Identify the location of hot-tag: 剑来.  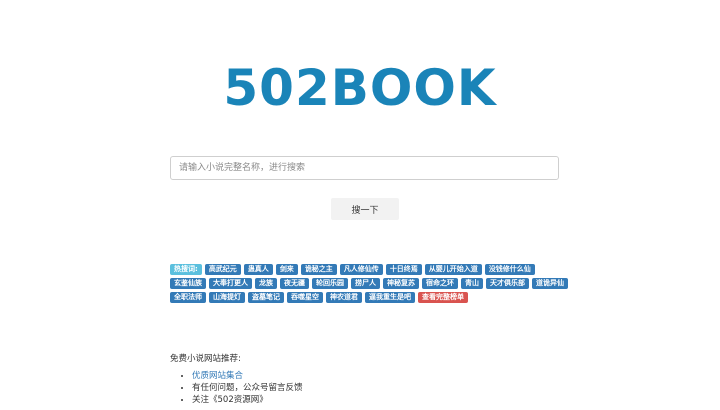
(286, 269).